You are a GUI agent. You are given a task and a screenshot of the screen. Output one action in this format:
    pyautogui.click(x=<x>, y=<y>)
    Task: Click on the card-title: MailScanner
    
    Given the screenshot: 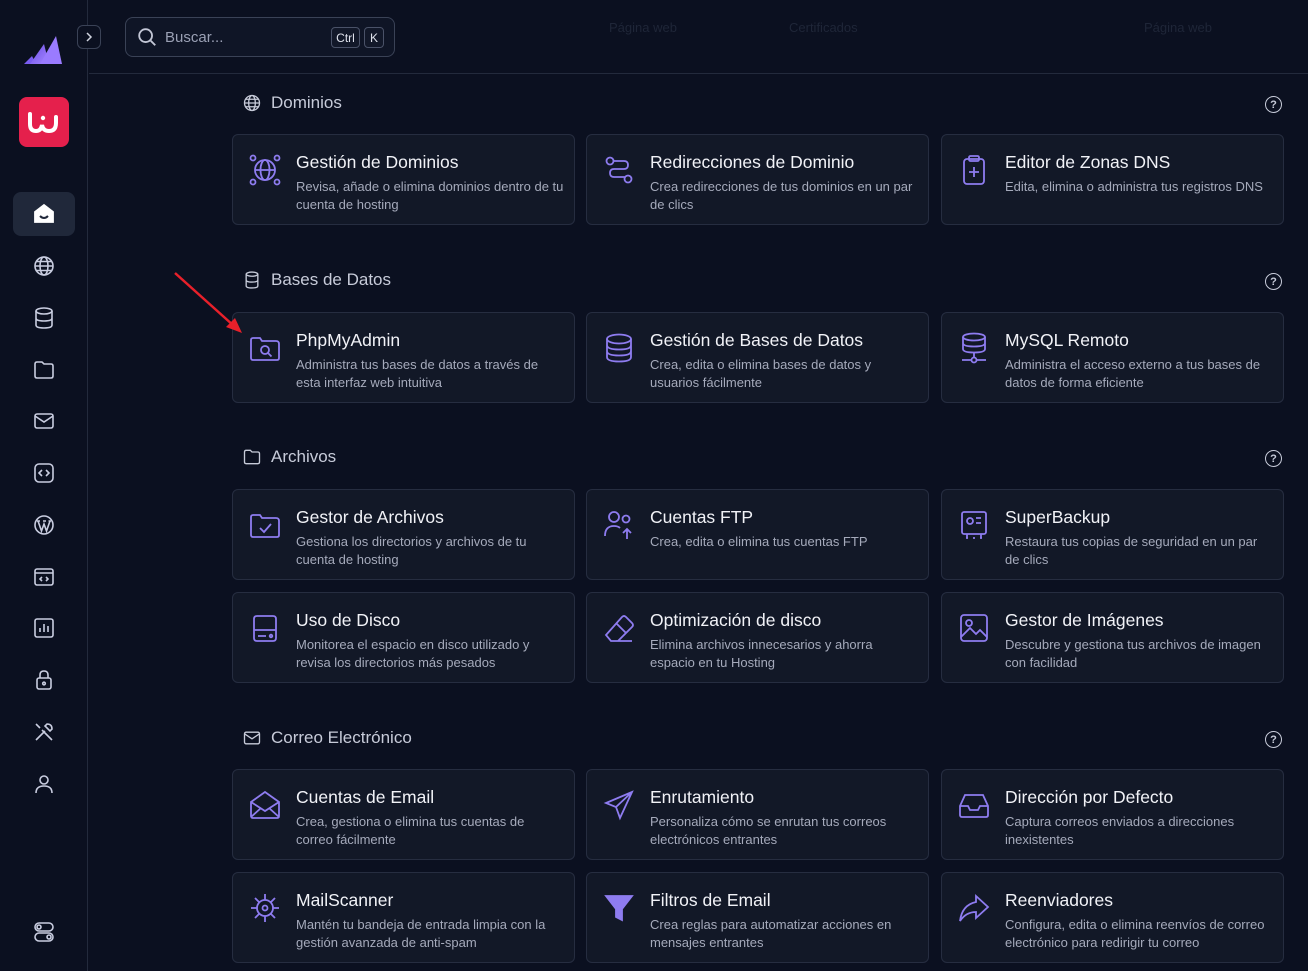 What is the action you would take?
    pyautogui.click(x=345, y=900)
    